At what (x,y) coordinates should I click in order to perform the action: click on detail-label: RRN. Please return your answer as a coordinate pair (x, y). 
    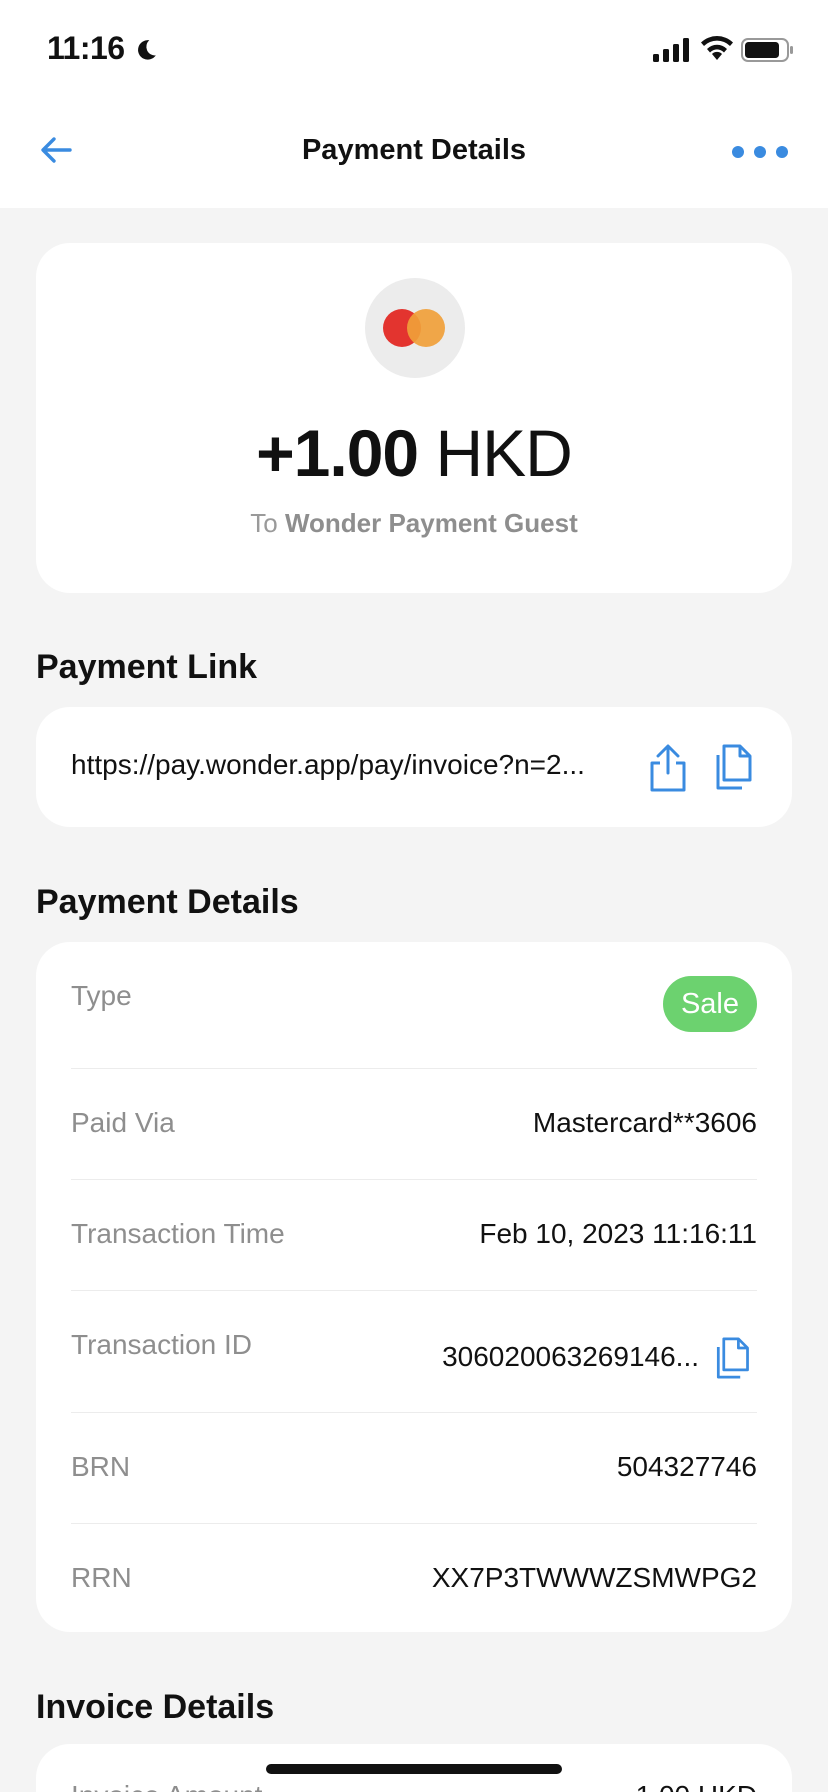
    Looking at the image, I should click on (101, 1577).